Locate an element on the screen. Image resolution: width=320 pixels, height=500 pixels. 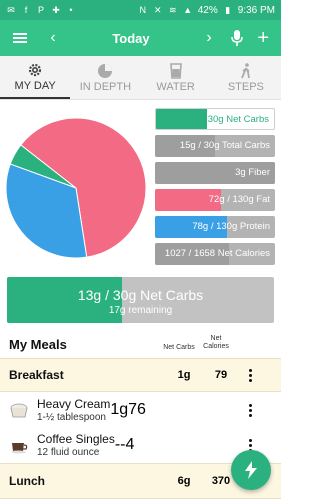
tab-water: WATER is located at coordinates (176, 77).